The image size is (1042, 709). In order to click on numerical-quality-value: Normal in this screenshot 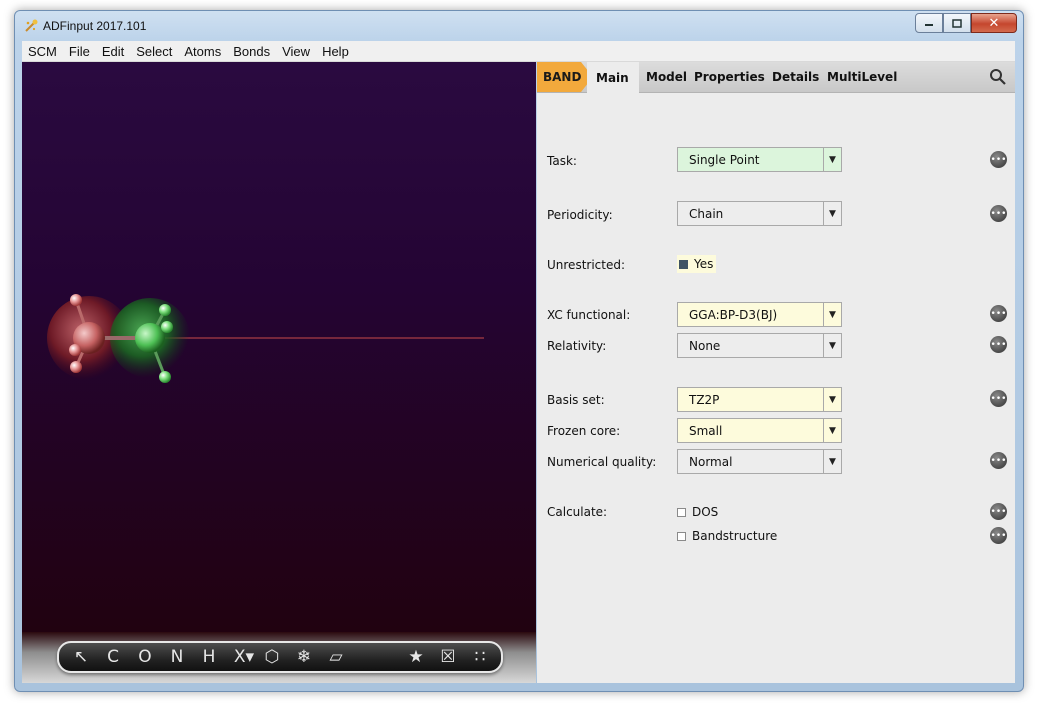, I will do `click(711, 462)`.